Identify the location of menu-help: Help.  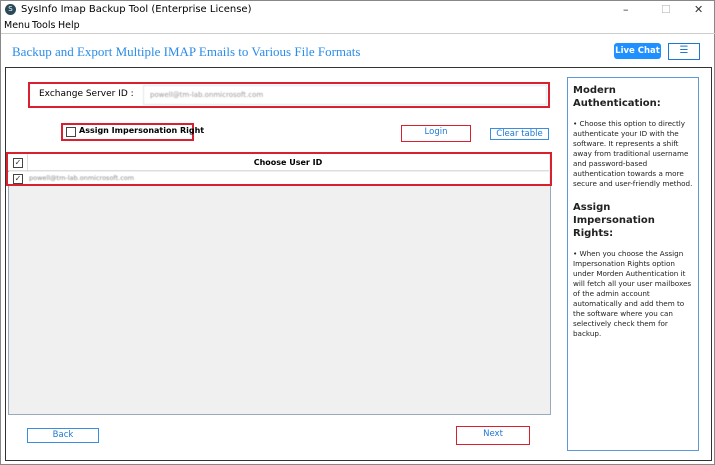
(69, 25).